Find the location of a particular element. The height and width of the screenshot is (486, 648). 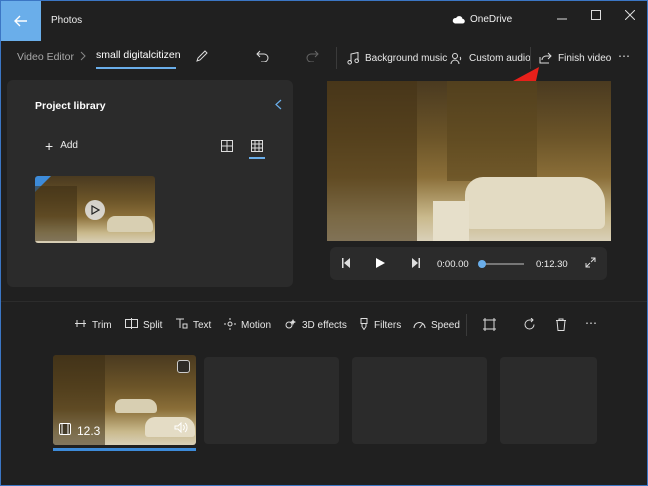

minimize-icon is located at coordinates (562, 16).